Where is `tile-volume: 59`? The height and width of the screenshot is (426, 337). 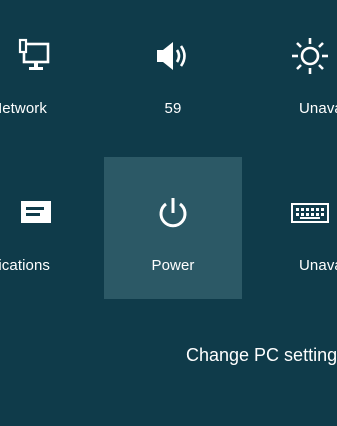 tile-volume: 59 is located at coordinates (173, 71).